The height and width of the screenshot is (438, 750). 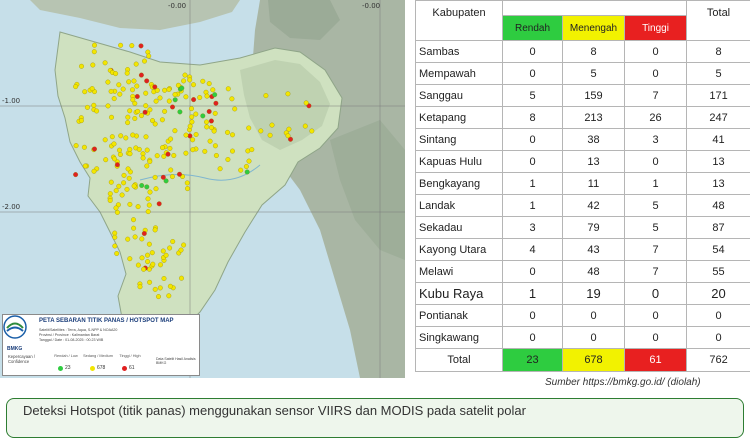 What do you see at coordinates (623, 382) in the screenshot?
I see `source-note: Sumber https://bmkg.go.id/ (diolah)` at bounding box center [623, 382].